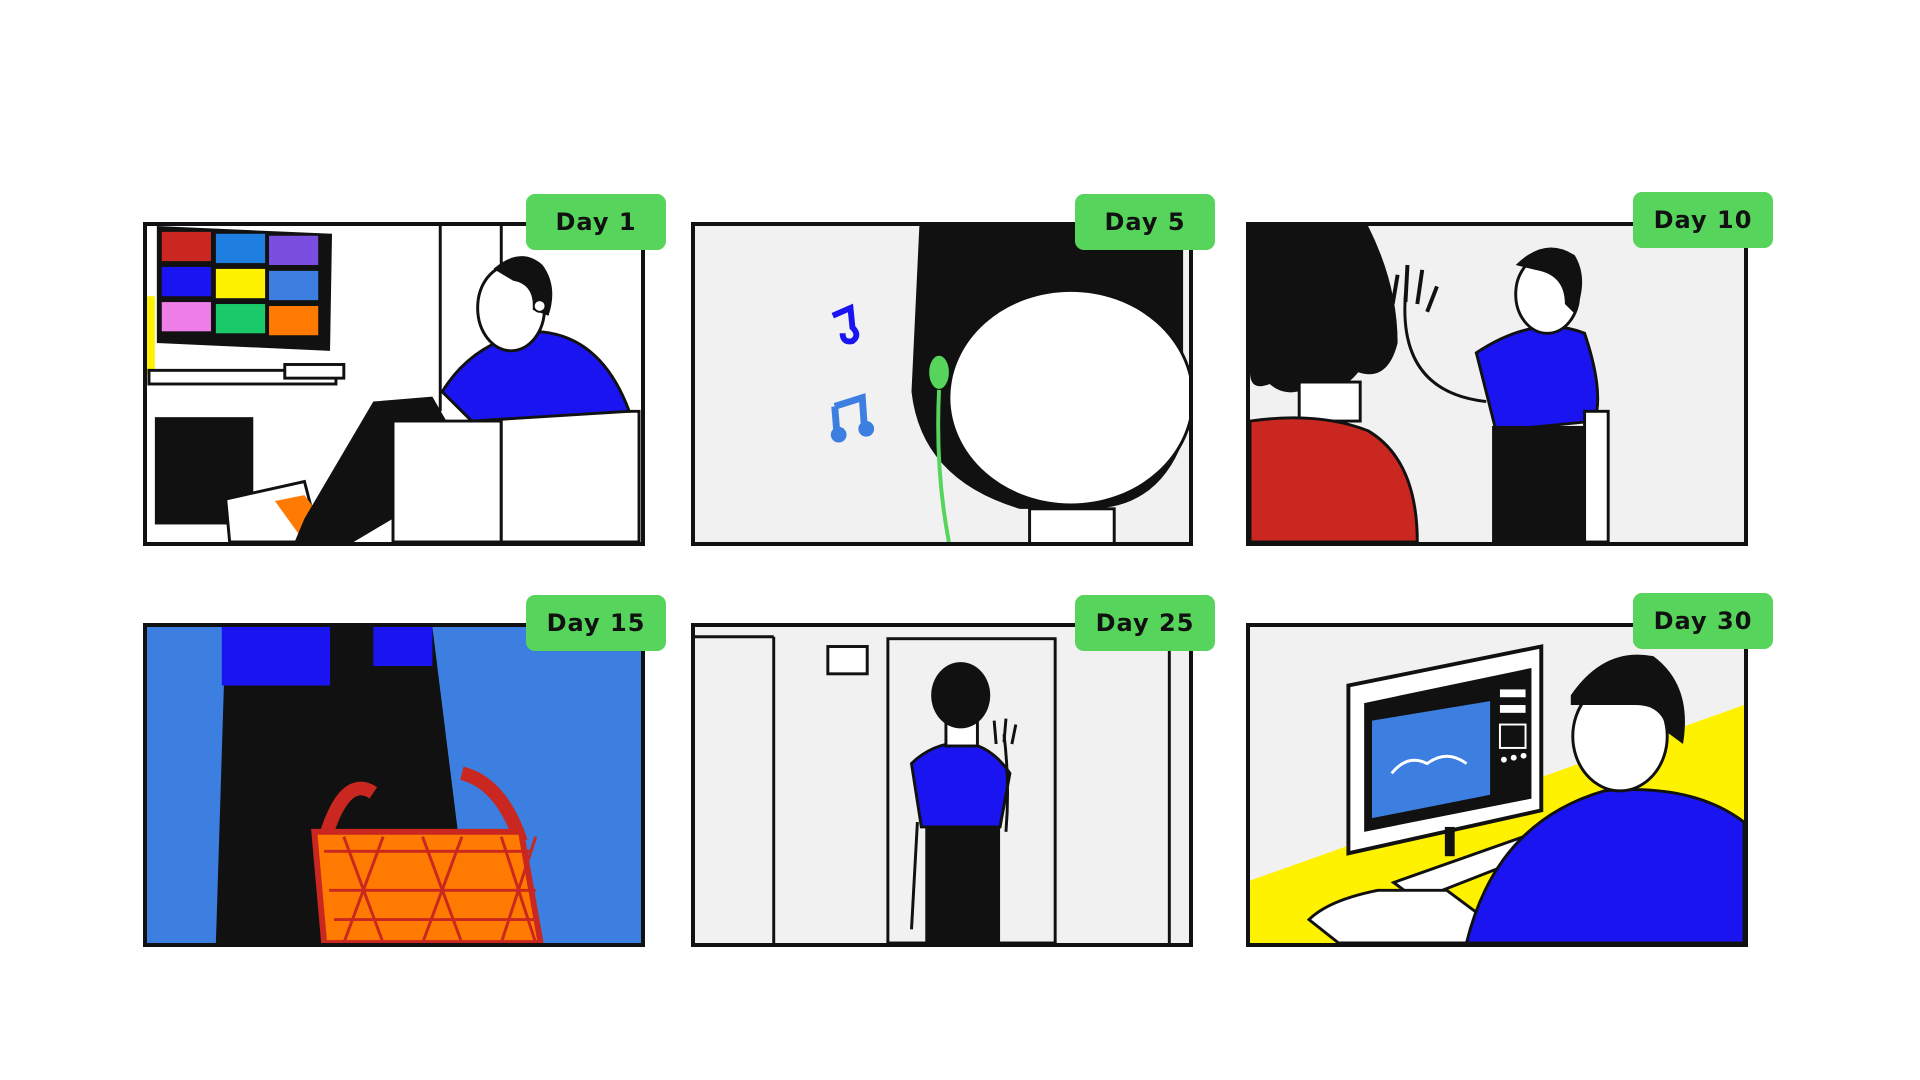 This screenshot has width=1920, height=1080. Describe the element at coordinates (1703, 621) in the screenshot. I see `day-tag-30: Day 30` at that location.